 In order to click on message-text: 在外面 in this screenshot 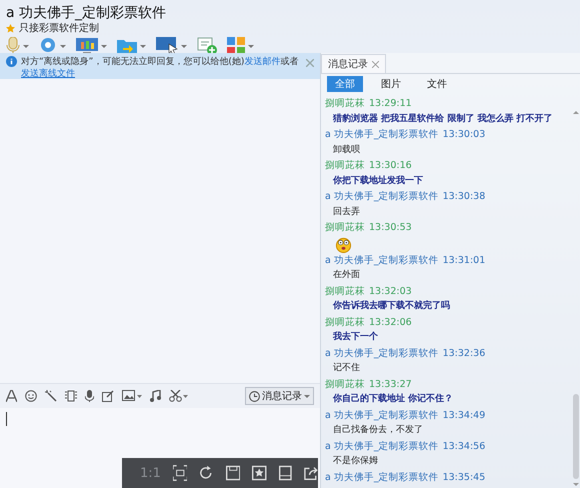, I will do `click(346, 275)`.